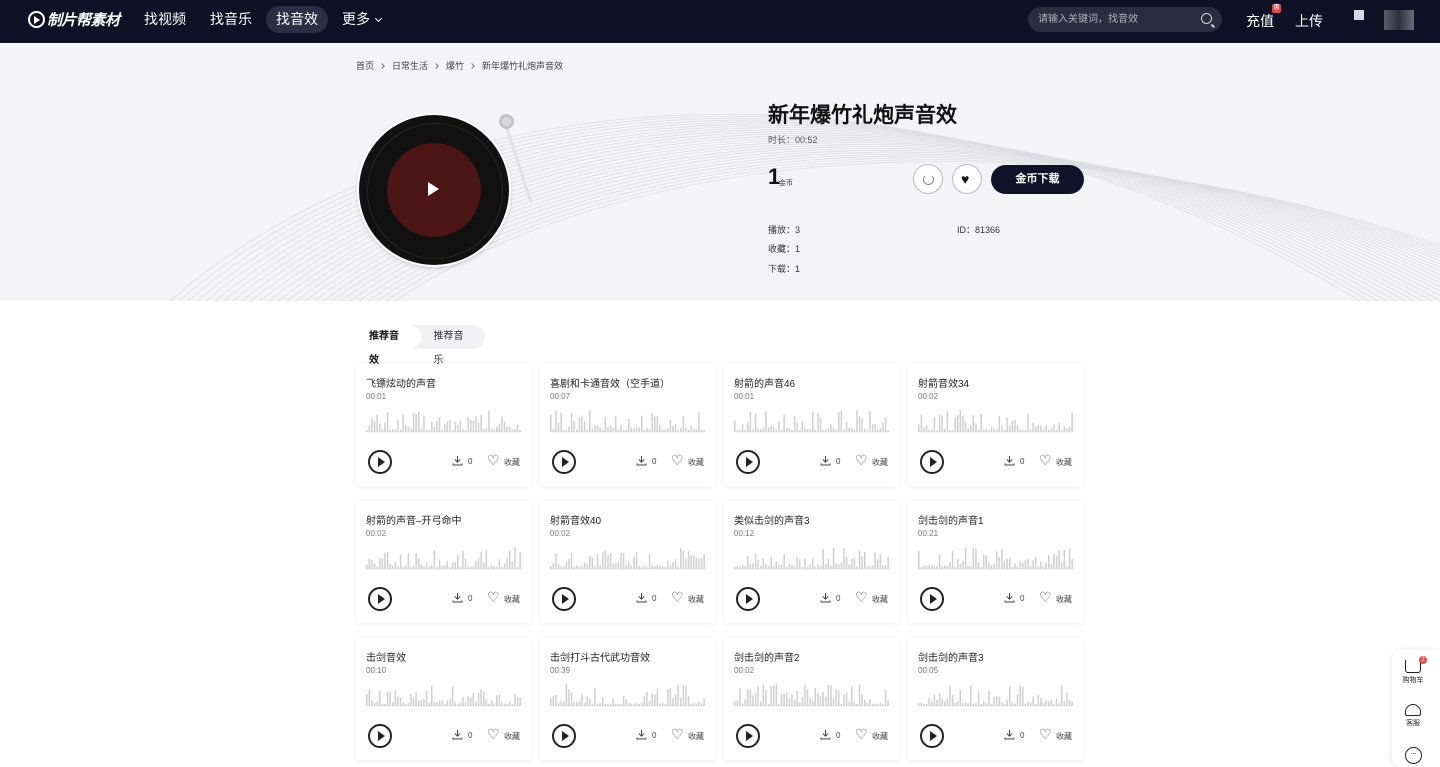 The height and width of the screenshot is (767, 1440). I want to click on sound-card: 击剑打斗古代武功音效 00:39 0 ♡ 收藏, so click(627, 699).